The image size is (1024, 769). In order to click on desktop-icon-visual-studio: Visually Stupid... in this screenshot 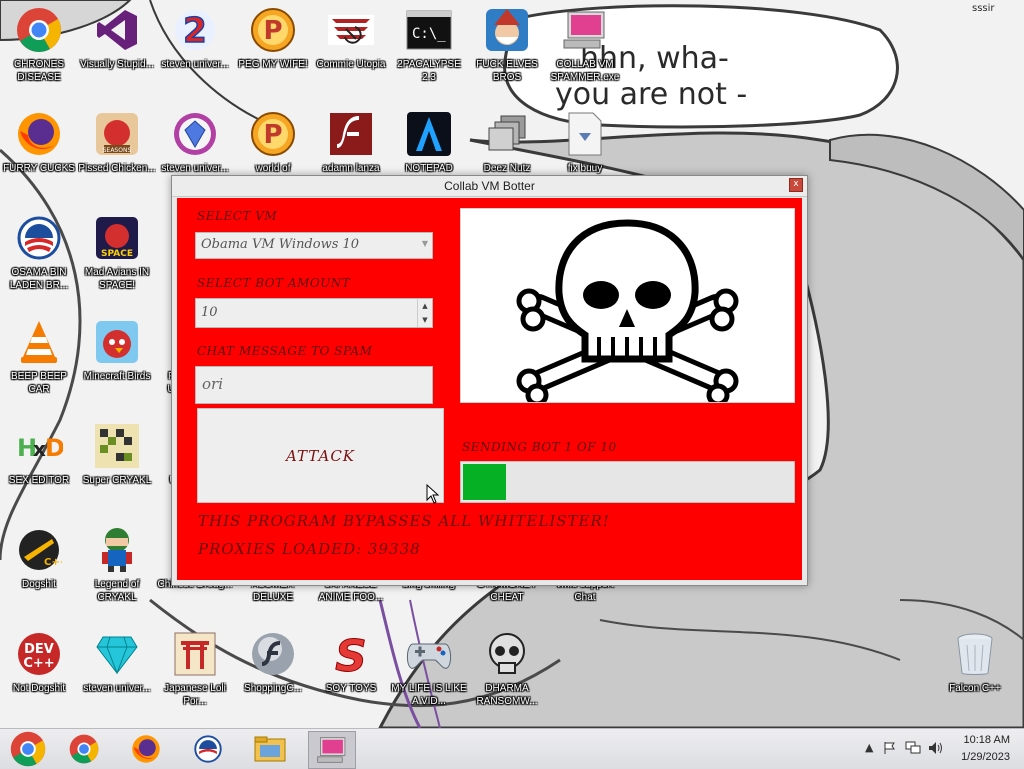, I will do `click(117, 50)`.